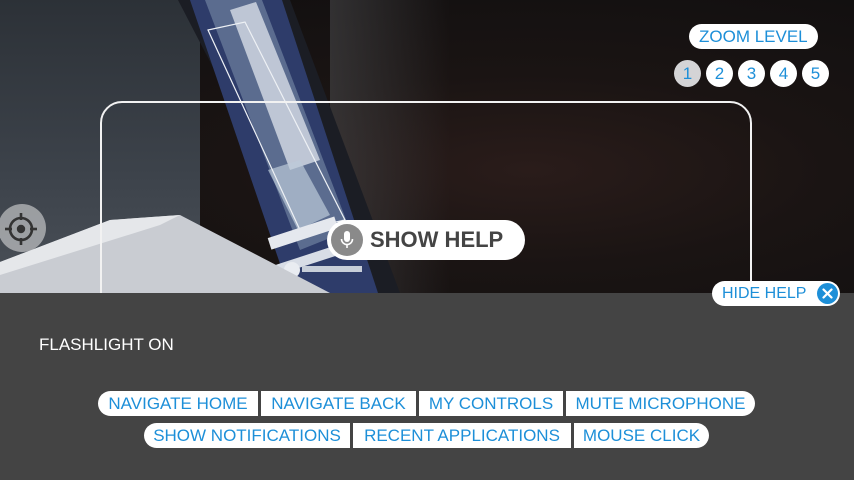 The height and width of the screenshot is (480, 854). I want to click on microphone-badge, so click(347, 240).